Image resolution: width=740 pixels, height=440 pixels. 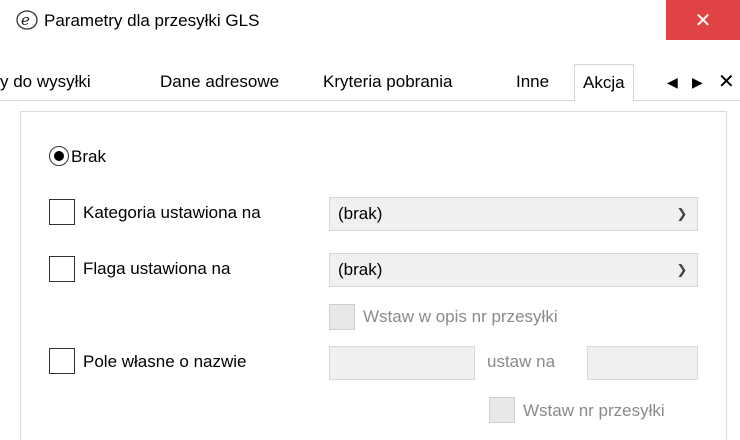 What do you see at coordinates (88, 156) in the screenshot?
I see `brak-label: Brak` at bounding box center [88, 156].